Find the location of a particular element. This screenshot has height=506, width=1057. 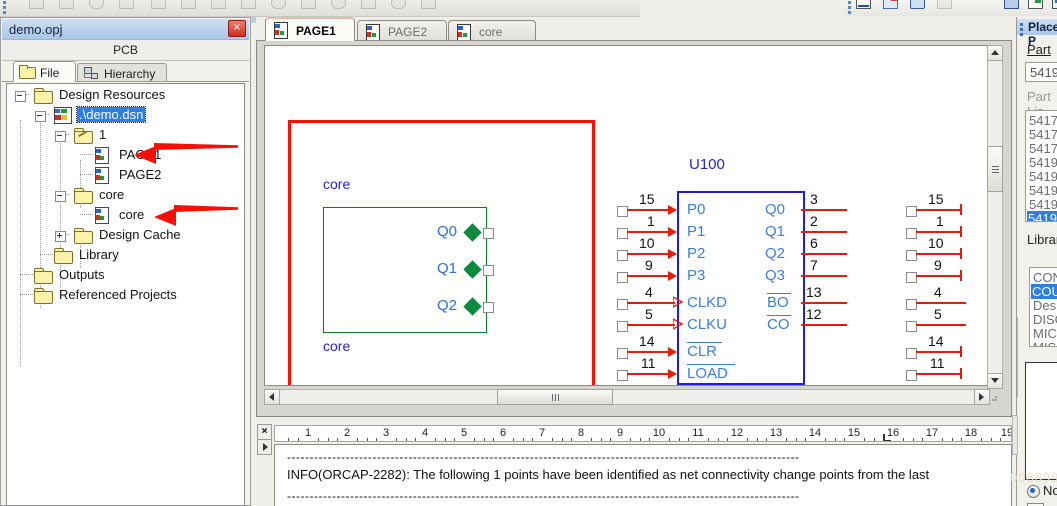

scroll-left-button is located at coordinates (272, 397).